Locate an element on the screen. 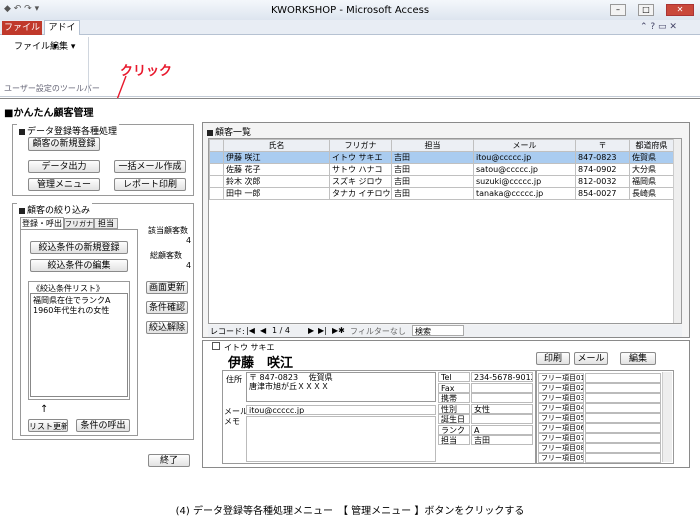  last-record-icon: ▶| is located at coordinates (322, 330).